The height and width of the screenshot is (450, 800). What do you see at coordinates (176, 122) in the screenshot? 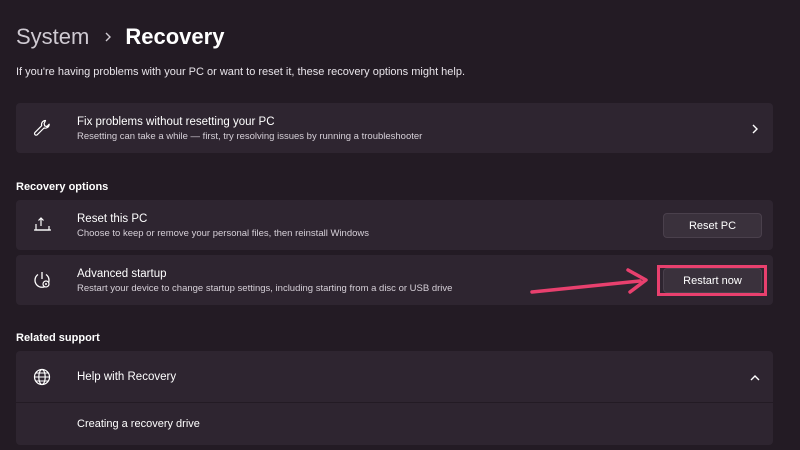
I see `fix-problems-title: Fix problems without resetting your PC` at bounding box center [176, 122].